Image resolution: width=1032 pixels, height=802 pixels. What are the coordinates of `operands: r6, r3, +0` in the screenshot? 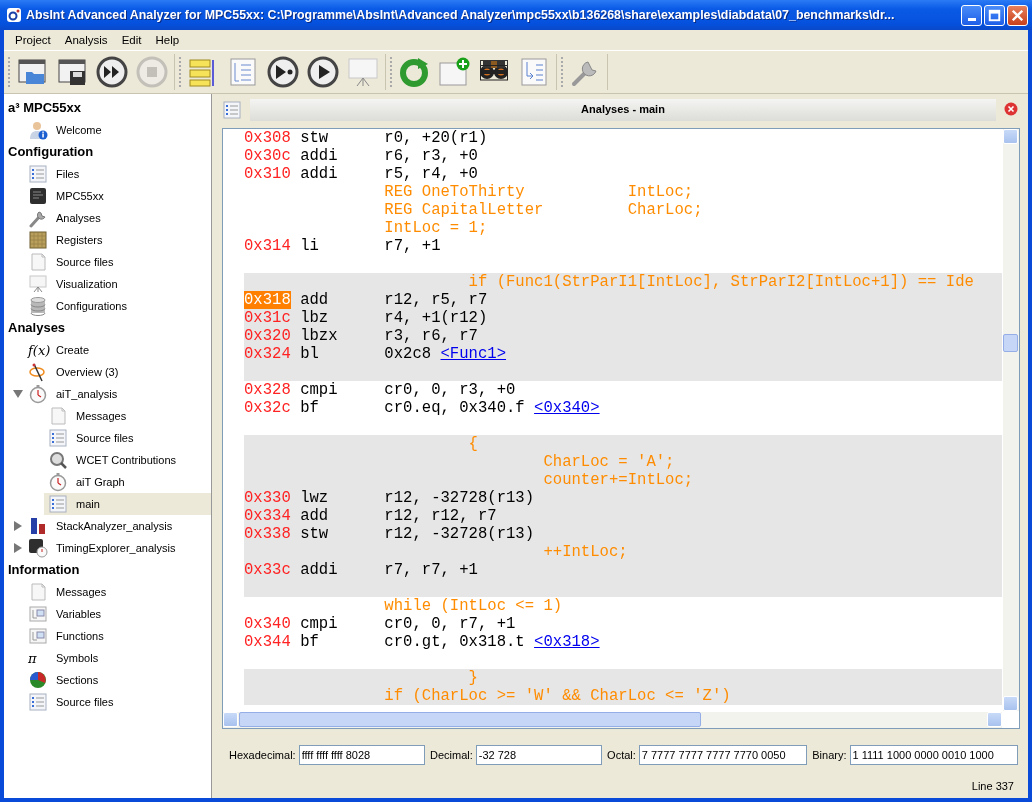 It's located at (431, 156).